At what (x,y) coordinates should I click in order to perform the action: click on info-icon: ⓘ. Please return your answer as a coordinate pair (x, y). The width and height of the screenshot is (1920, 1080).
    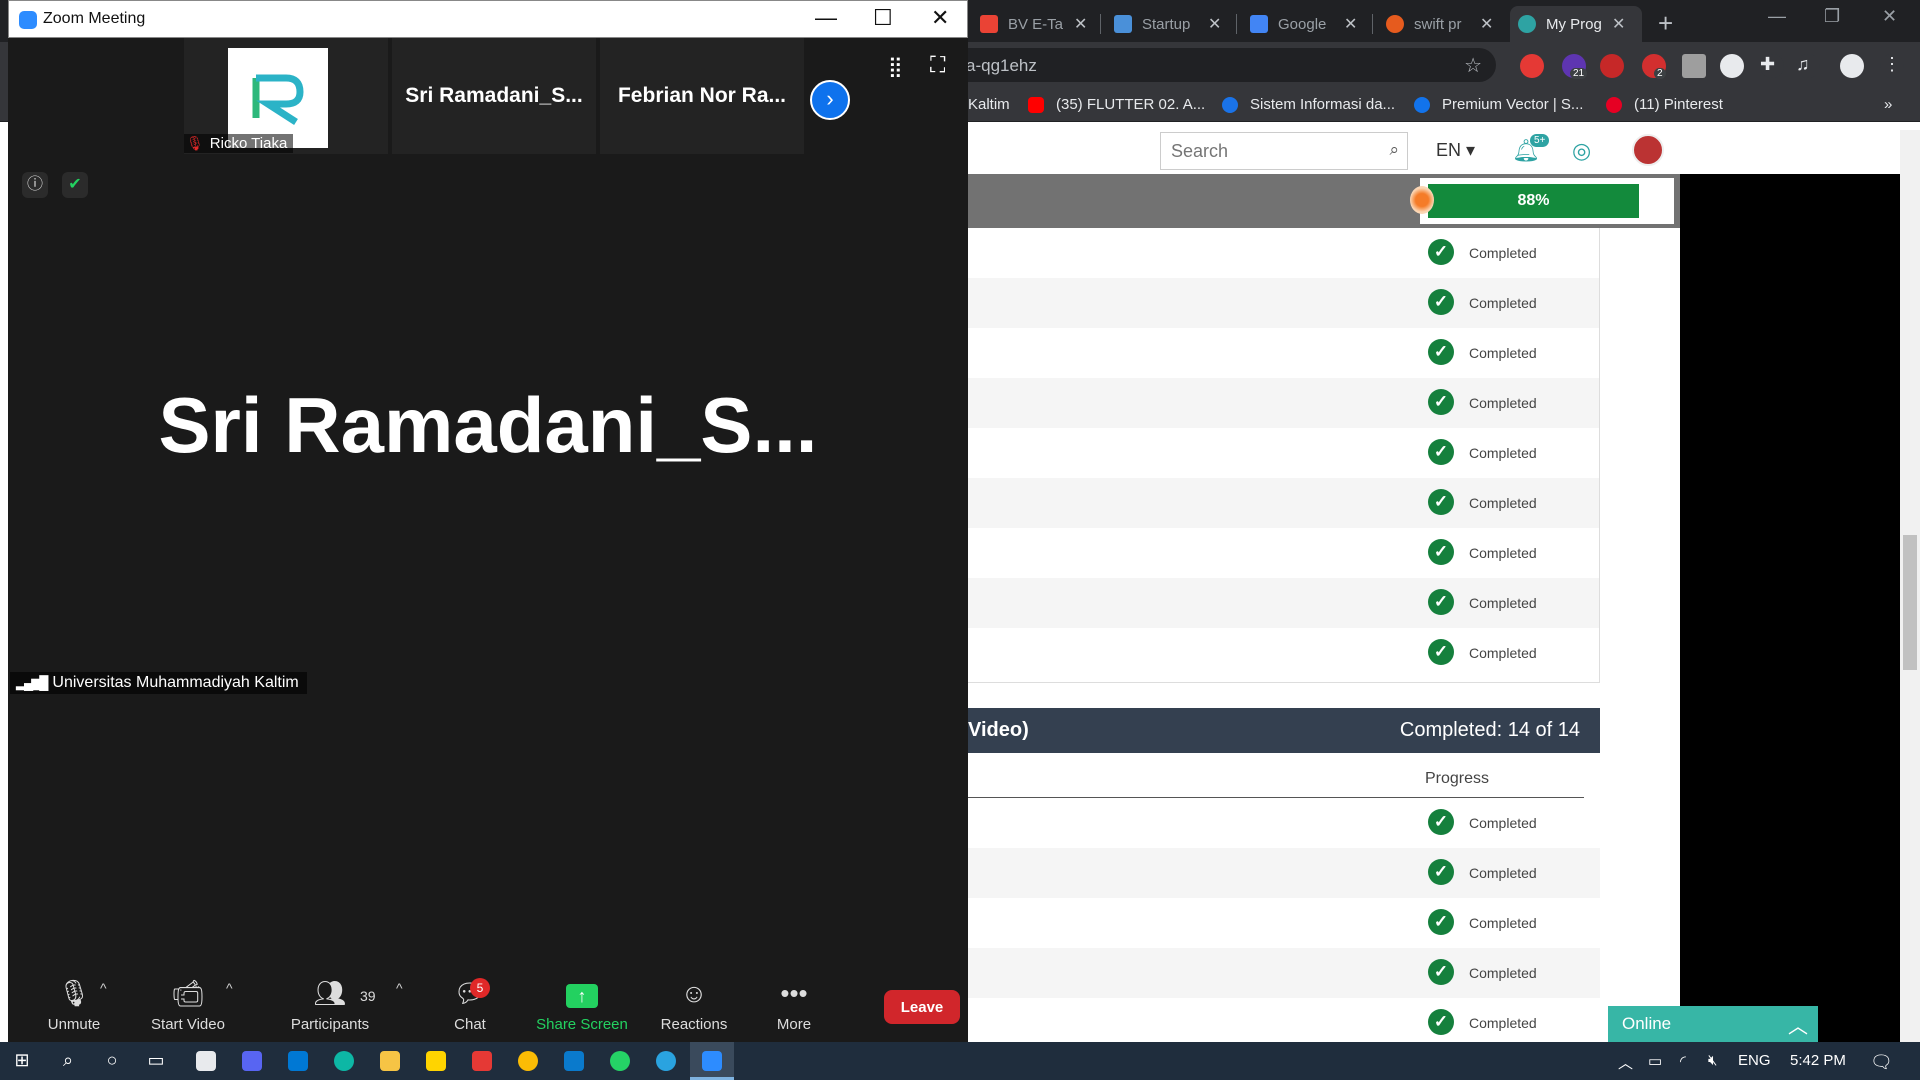
    Looking at the image, I should click on (35, 185).